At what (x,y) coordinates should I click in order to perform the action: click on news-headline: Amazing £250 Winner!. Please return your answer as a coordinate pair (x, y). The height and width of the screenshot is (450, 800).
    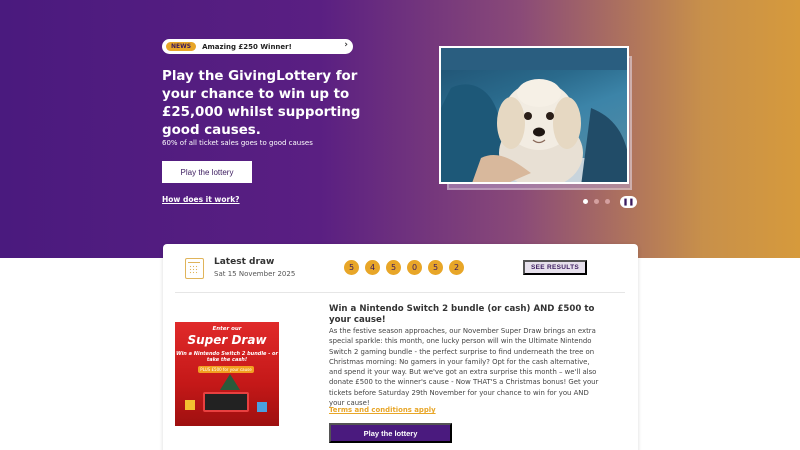
    Looking at the image, I should click on (247, 46).